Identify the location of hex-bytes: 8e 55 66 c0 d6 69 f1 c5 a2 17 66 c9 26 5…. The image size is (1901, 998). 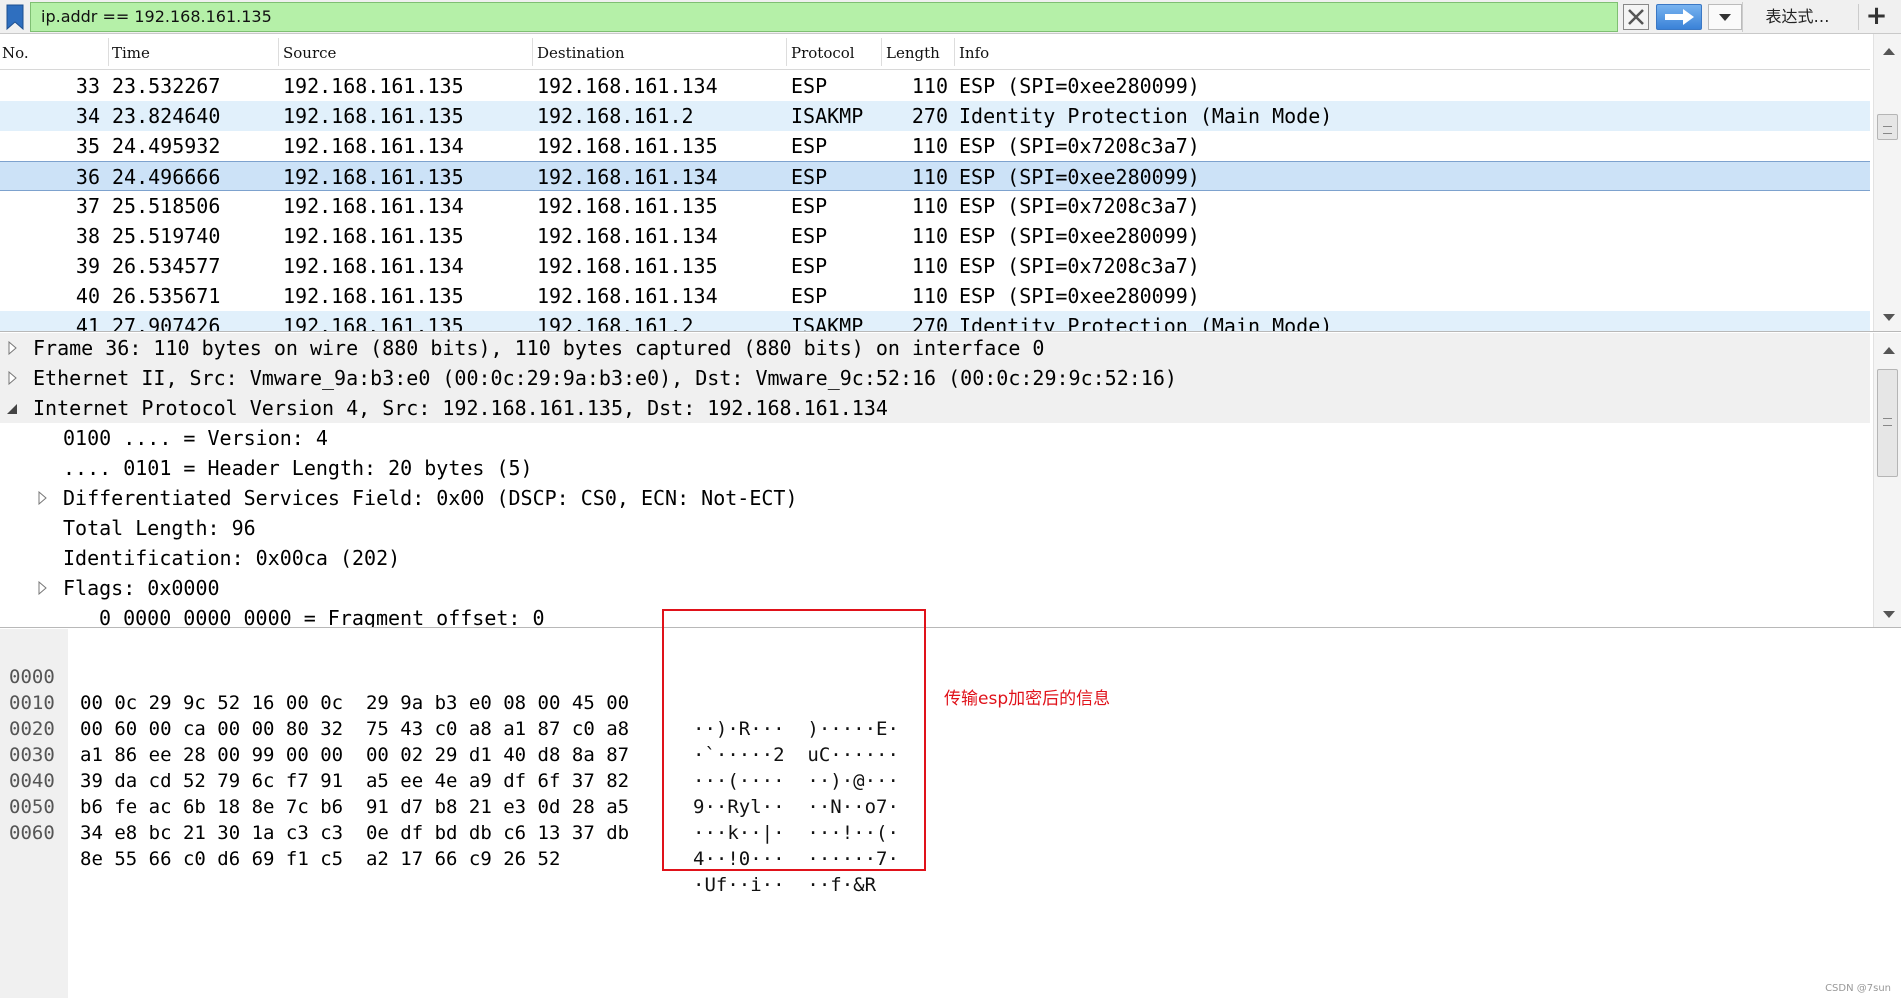
(320, 859).